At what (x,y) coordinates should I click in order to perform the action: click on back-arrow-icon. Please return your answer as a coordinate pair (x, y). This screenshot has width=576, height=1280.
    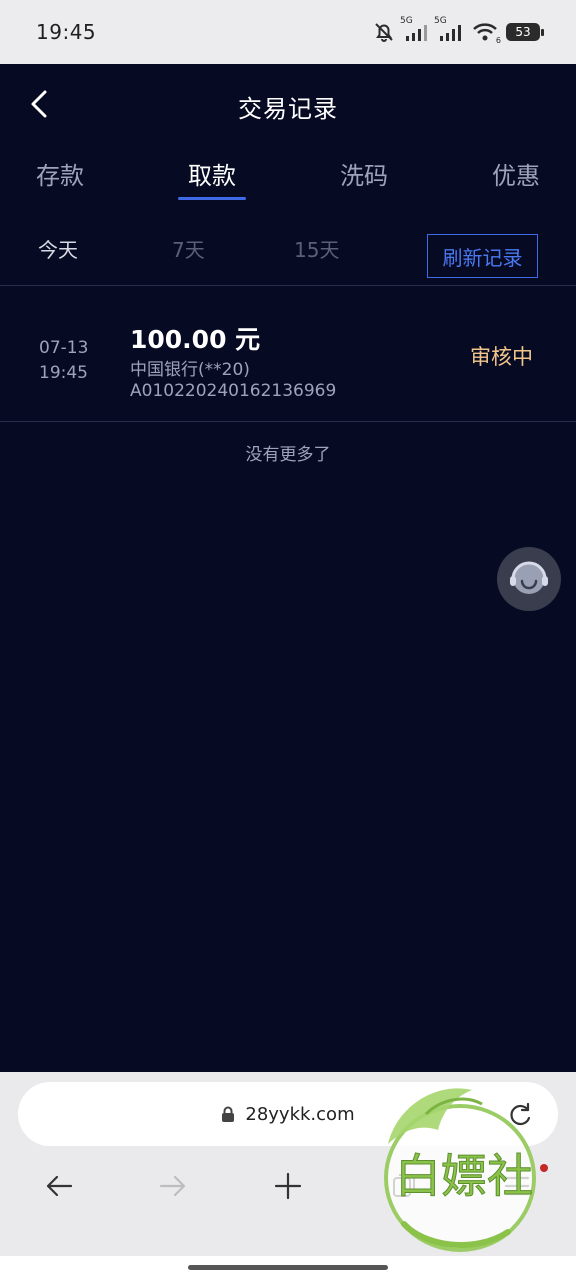
    Looking at the image, I should click on (59, 1188).